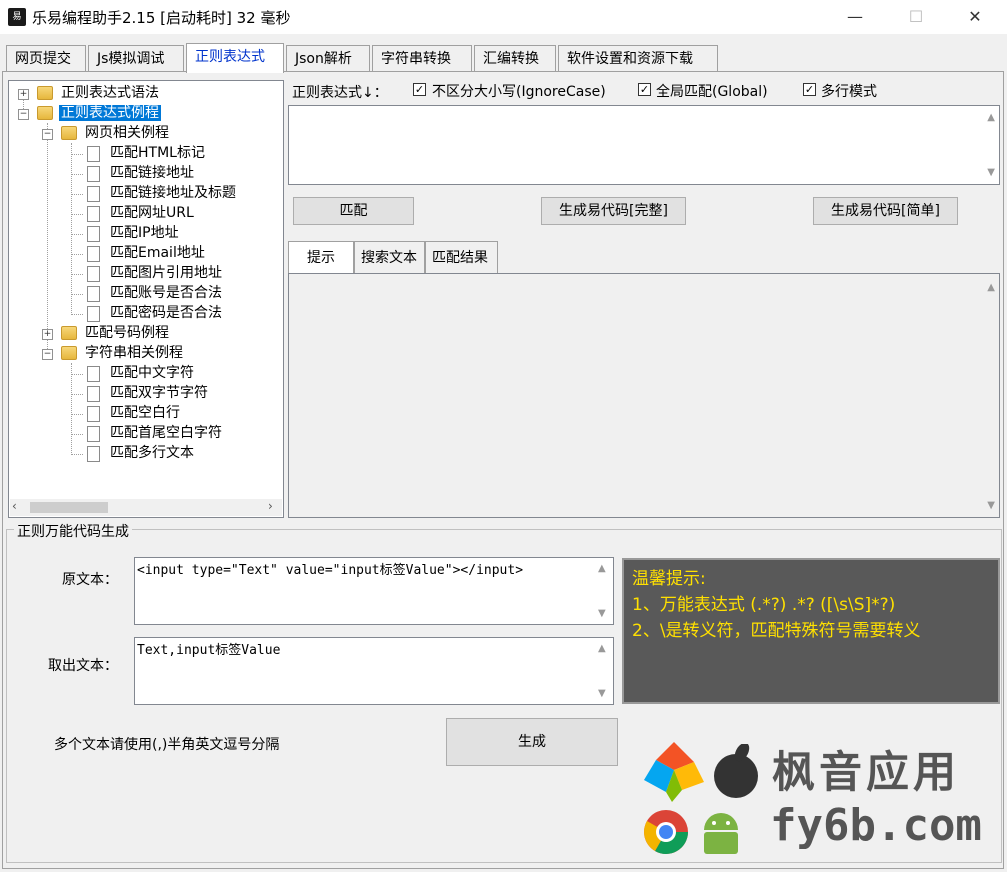 The width and height of the screenshot is (1007, 872). Describe the element at coordinates (613, 211) in the screenshot. I see `generate-full-code-button: 生成易代码[完整]` at that location.